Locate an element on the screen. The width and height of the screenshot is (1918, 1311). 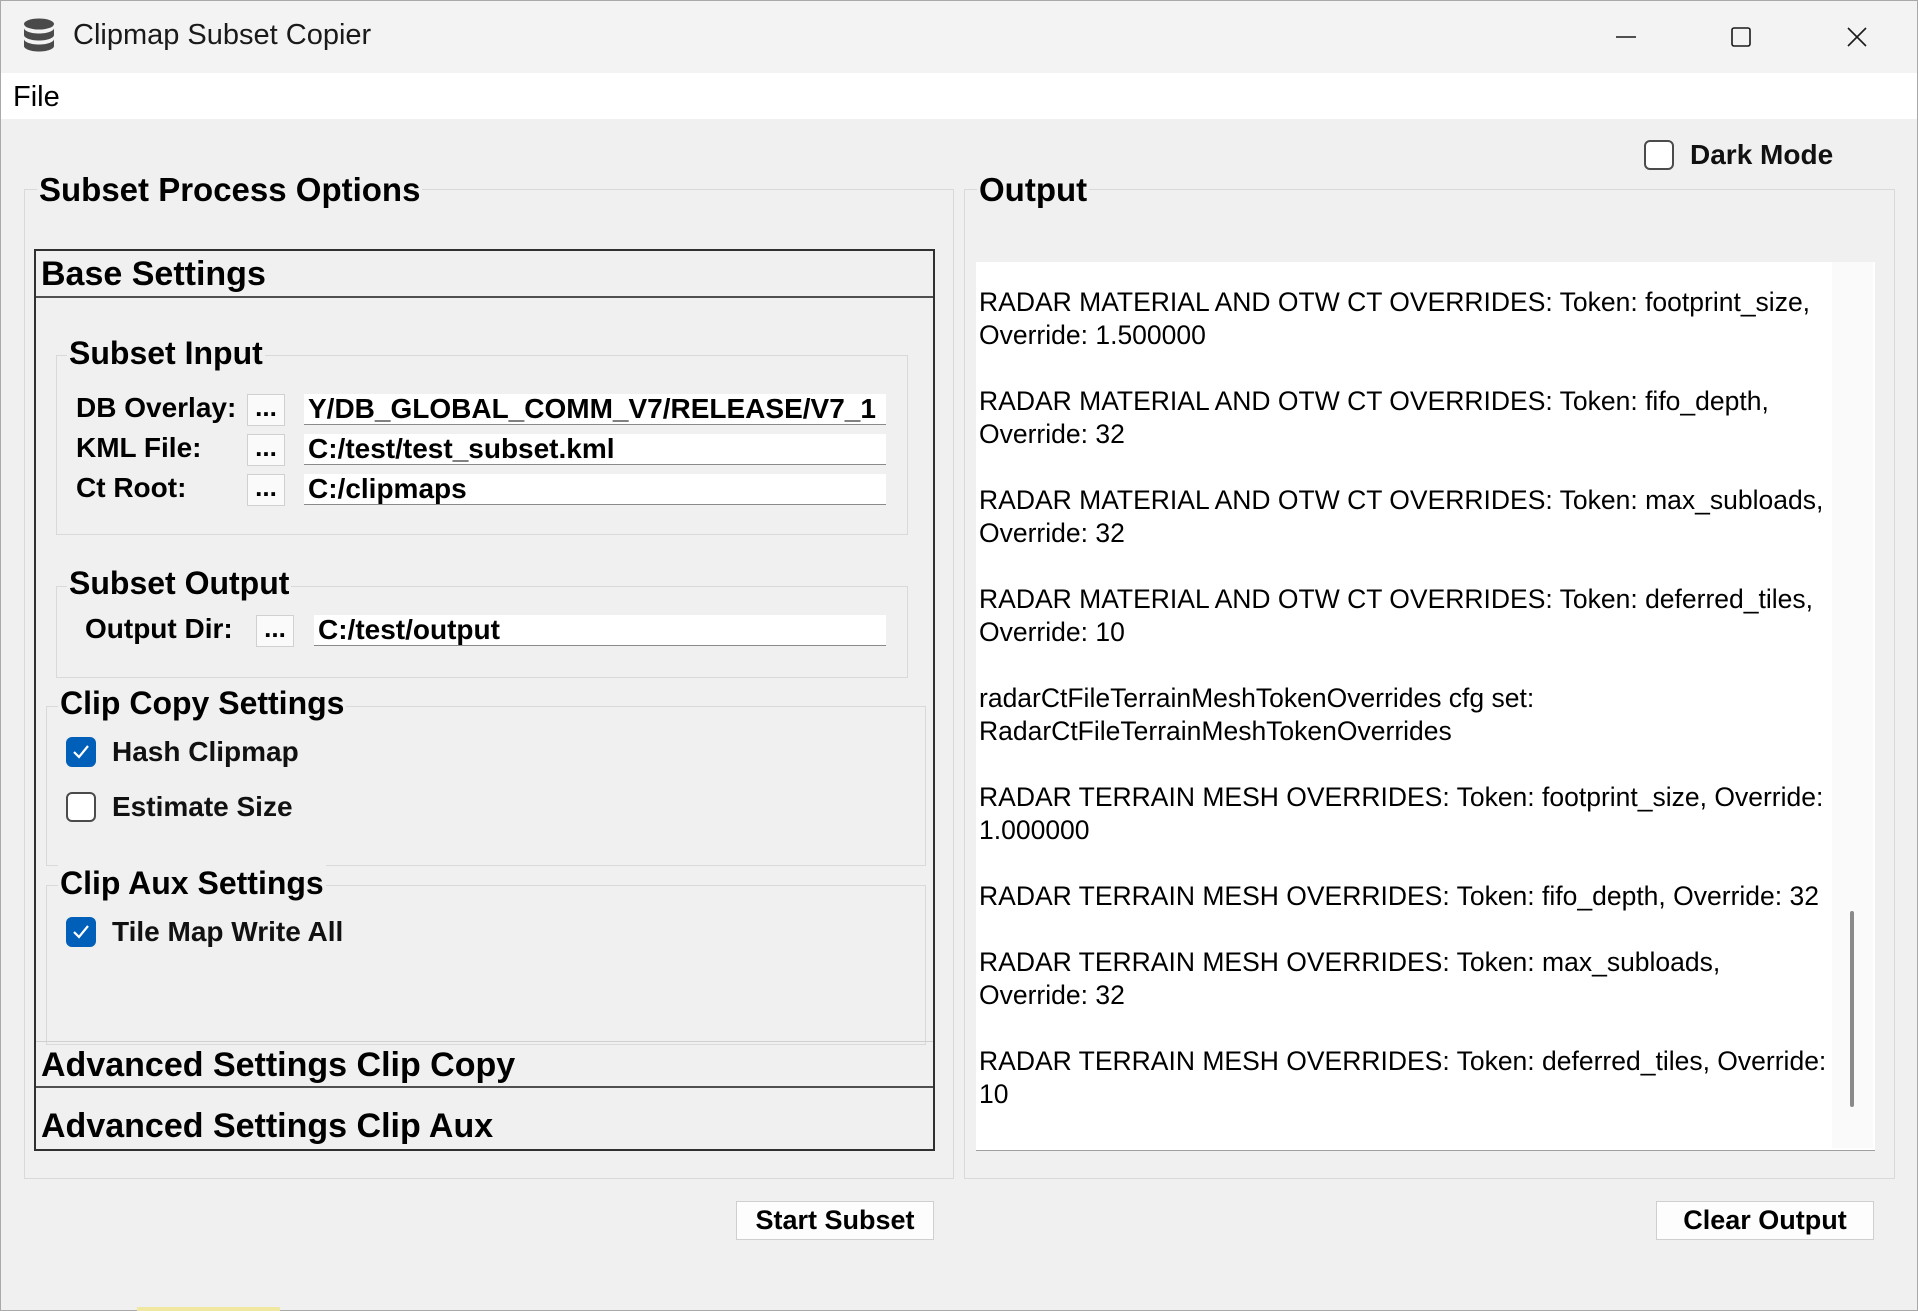
window-title: Clipmap Subset Copier is located at coordinates (222, 35).